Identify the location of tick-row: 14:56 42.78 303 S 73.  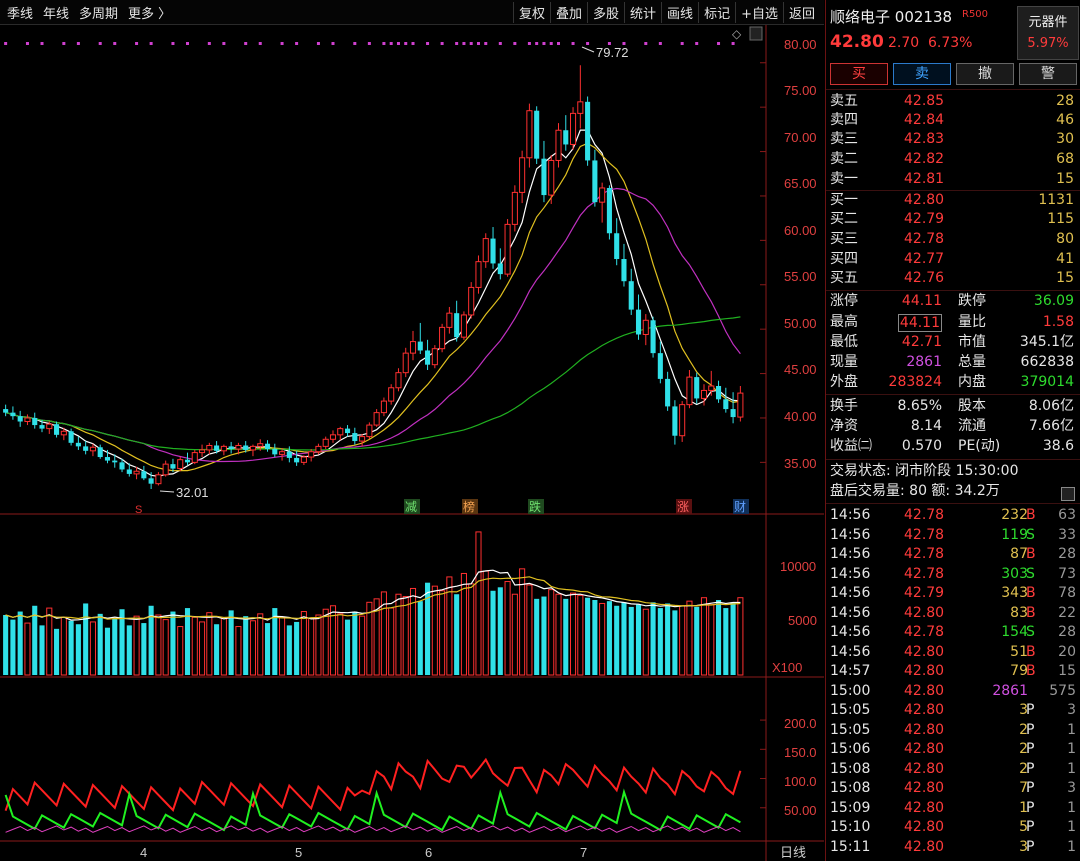
(953, 575).